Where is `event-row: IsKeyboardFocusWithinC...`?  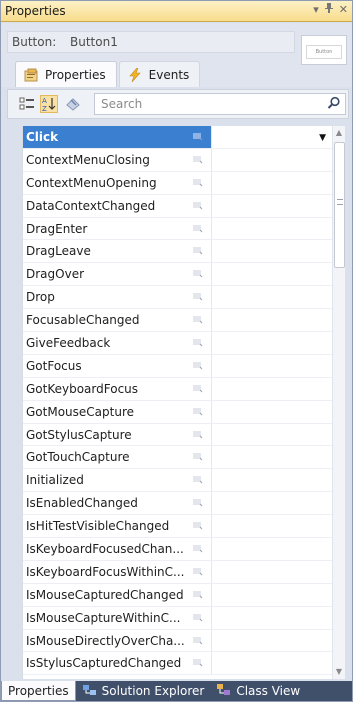 event-row: IsKeyboardFocusWithinC... is located at coordinates (177, 572).